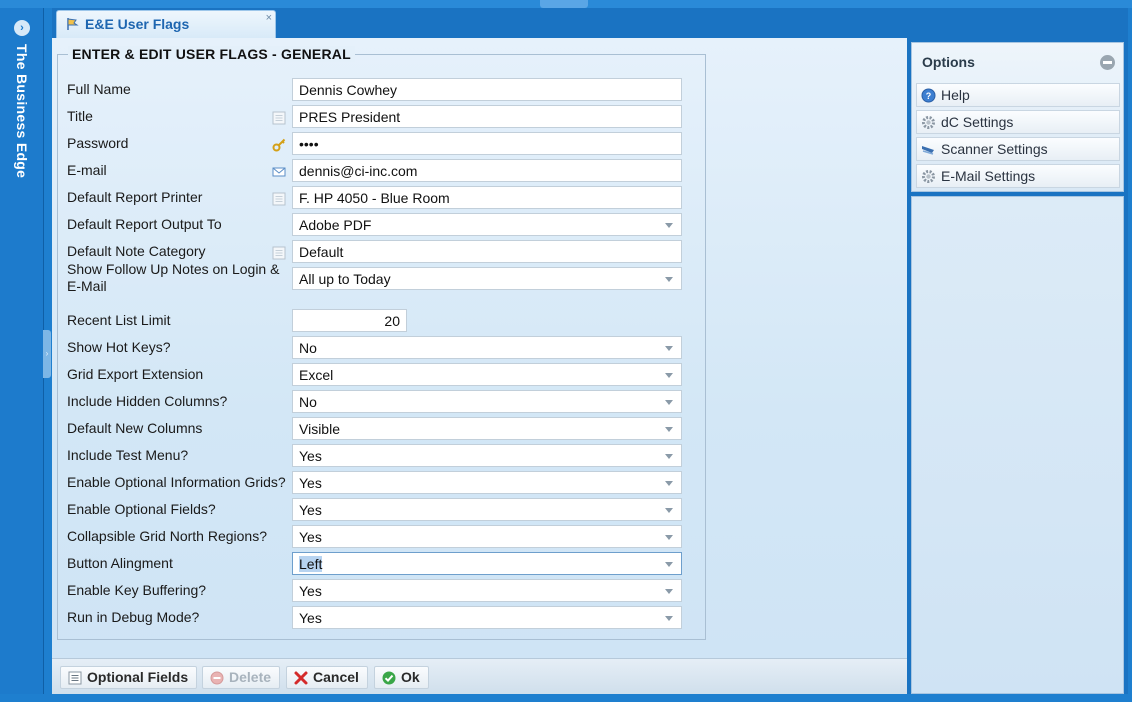 The width and height of the screenshot is (1132, 702). What do you see at coordinates (269, 18) in the screenshot?
I see `close-icon: ×` at bounding box center [269, 18].